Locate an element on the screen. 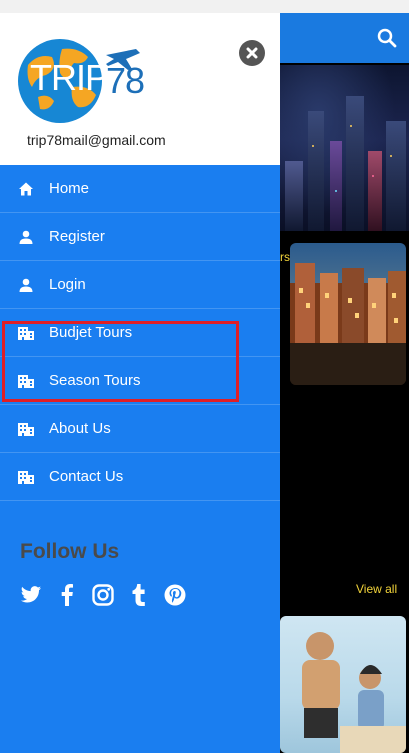  tour-card-family is located at coordinates (343, 684).